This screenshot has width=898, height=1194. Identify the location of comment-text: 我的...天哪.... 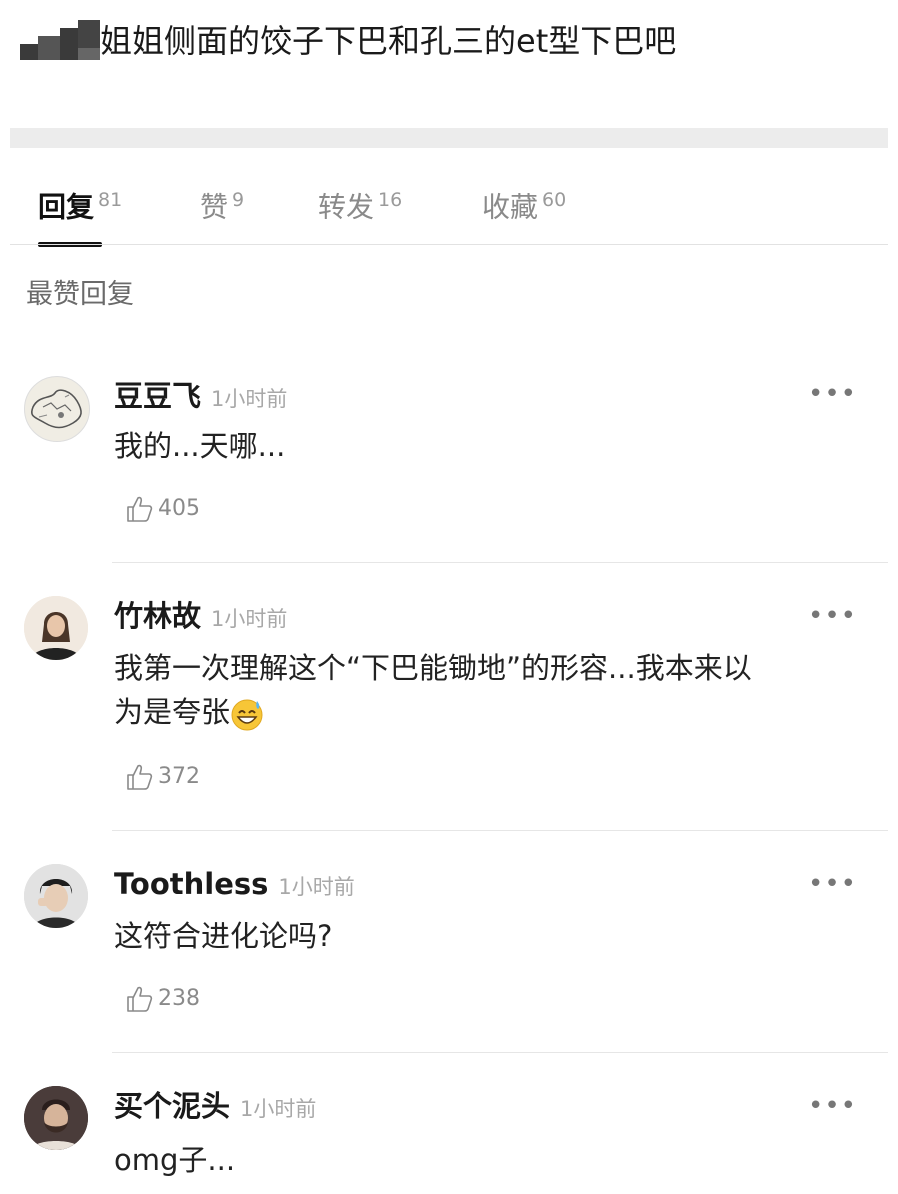
(200, 446).